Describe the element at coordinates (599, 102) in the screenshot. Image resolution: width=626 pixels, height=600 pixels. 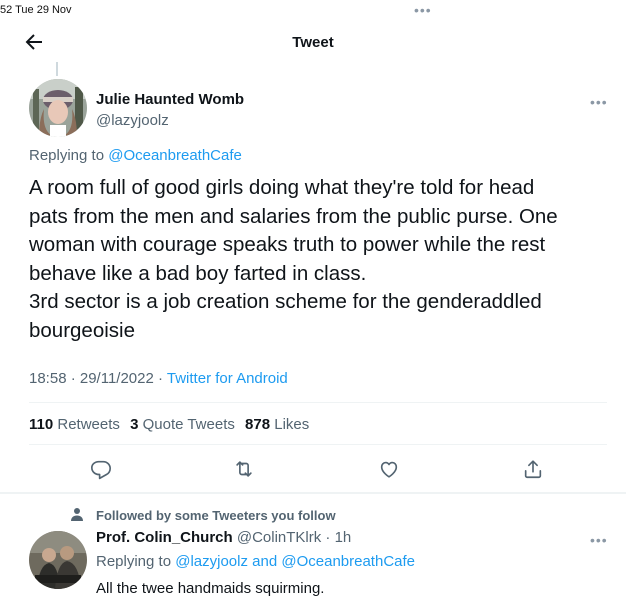
I see `more-options-icon: •••` at that location.